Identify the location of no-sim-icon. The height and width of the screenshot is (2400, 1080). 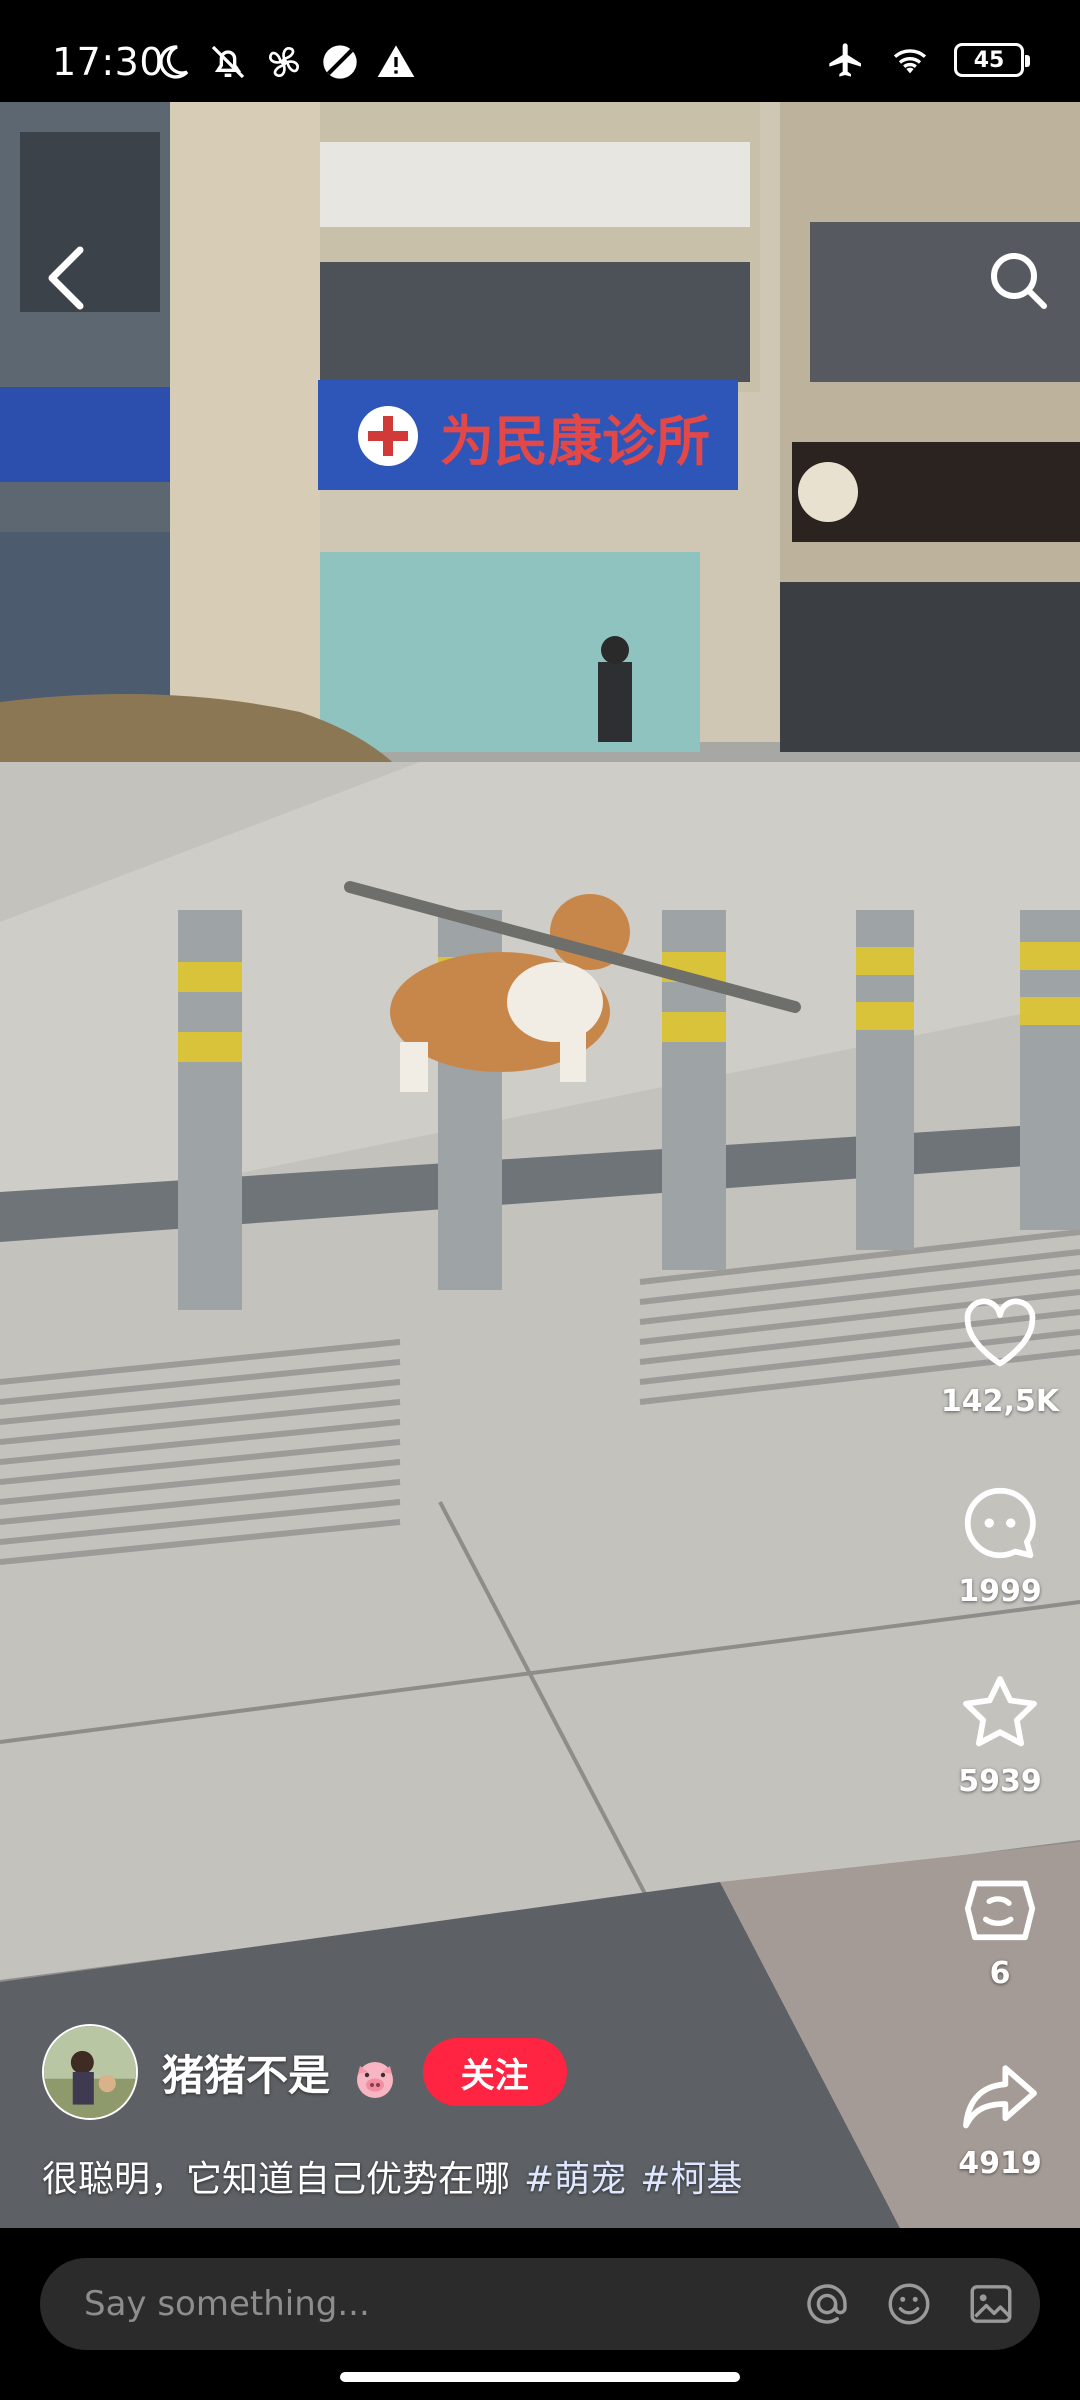
(340, 62).